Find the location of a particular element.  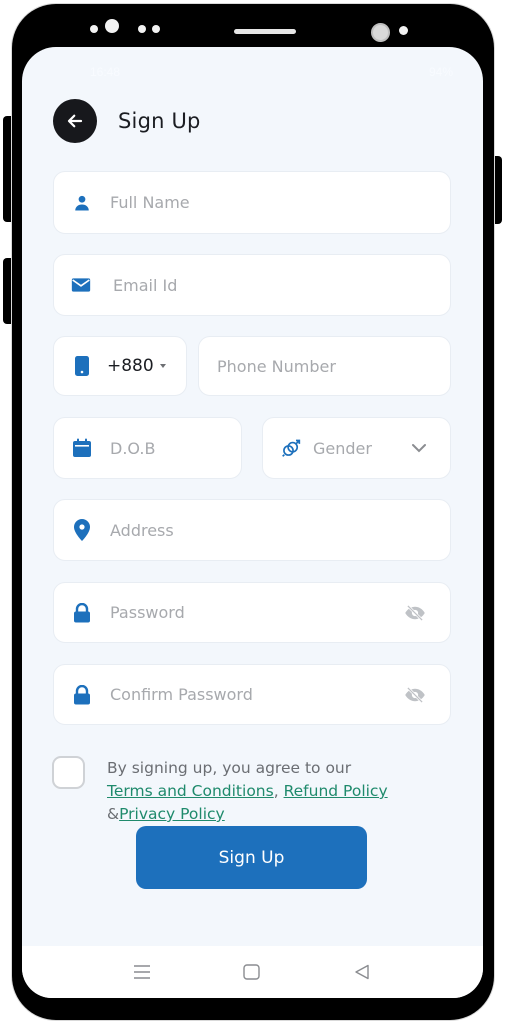

gender-placeholder: Gender is located at coordinates (342, 448).